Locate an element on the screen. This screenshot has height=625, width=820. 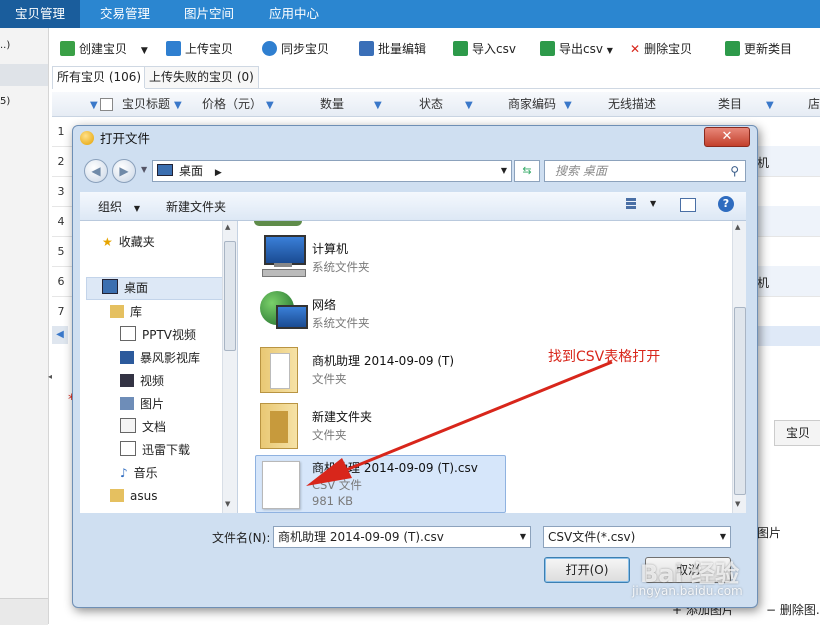
filetype-select: CSV文件(*.csv) ▼ is located at coordinates (637, 537).